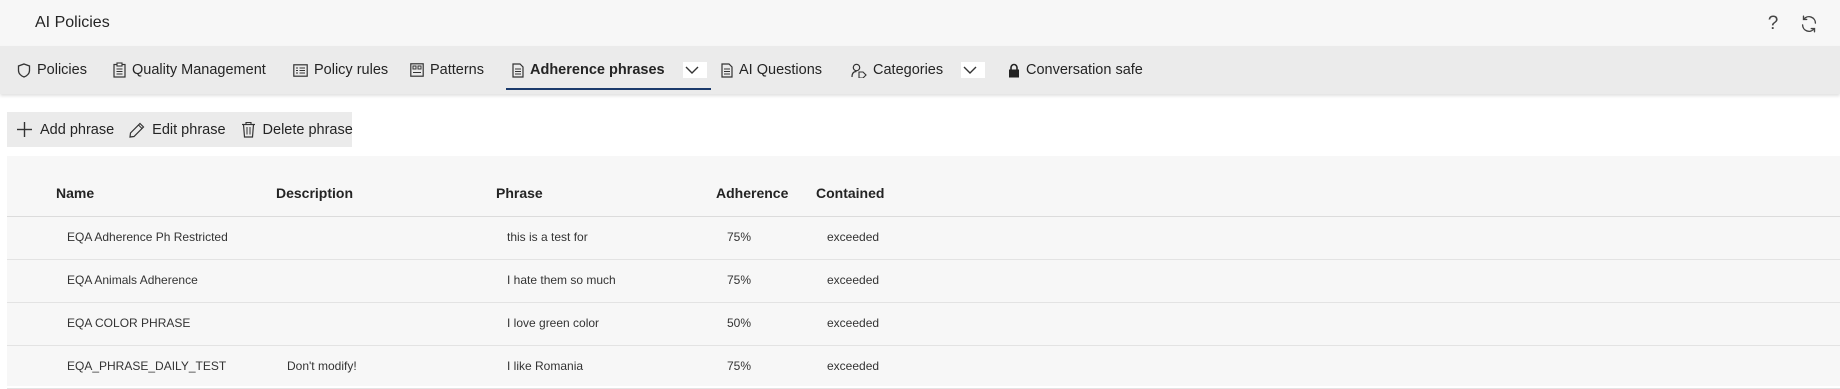  I want to click on tab-categories: Categories, so click(918, 70).